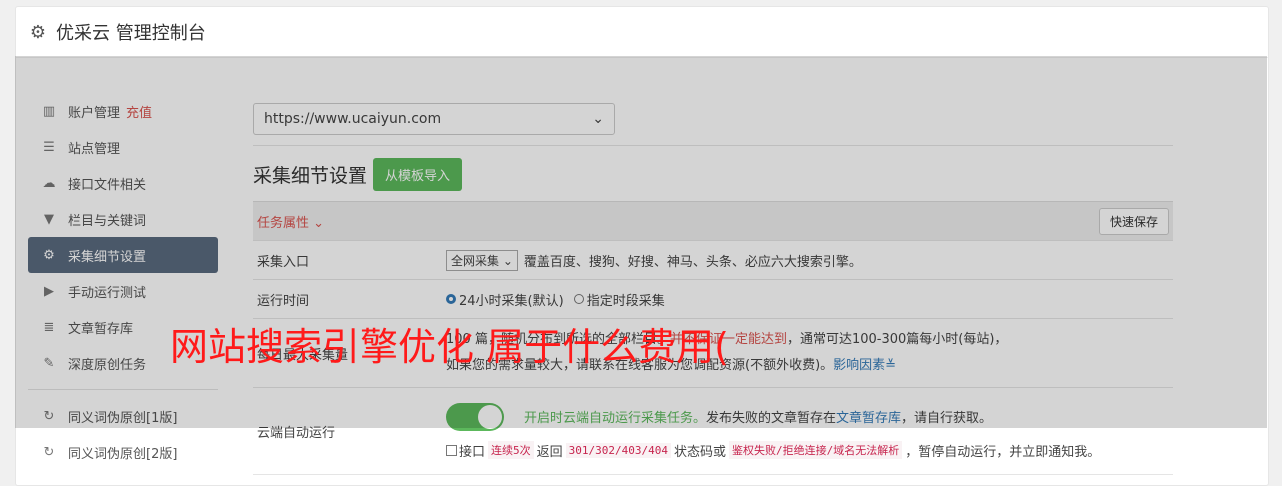  Describe the element at coordinates (700, 452) in the screenshot. I see `iface-text: 状态码或` at that location.